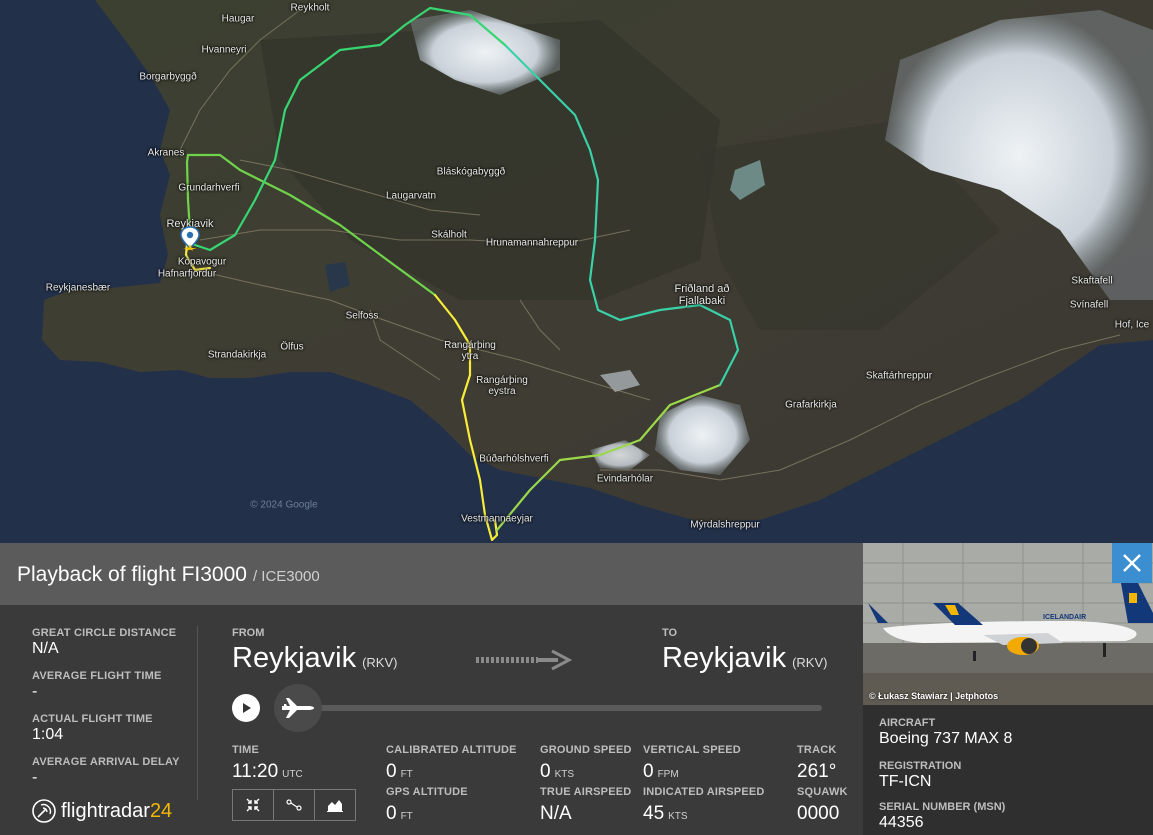 The width and height of the screenshot is (1153, 835). I want to click on avg-flight-time-label: AVERAGE FLIGHT TIME, so click(97, 676).